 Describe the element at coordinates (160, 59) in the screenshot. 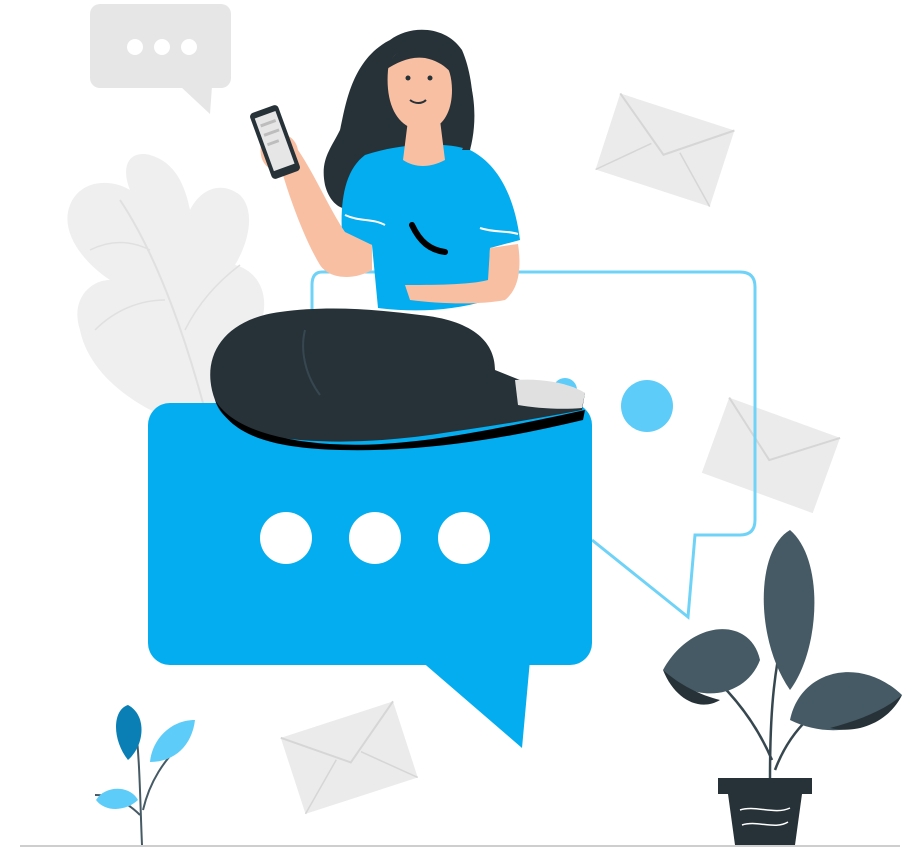

I see `top-chat-bubble-icon` at that location.